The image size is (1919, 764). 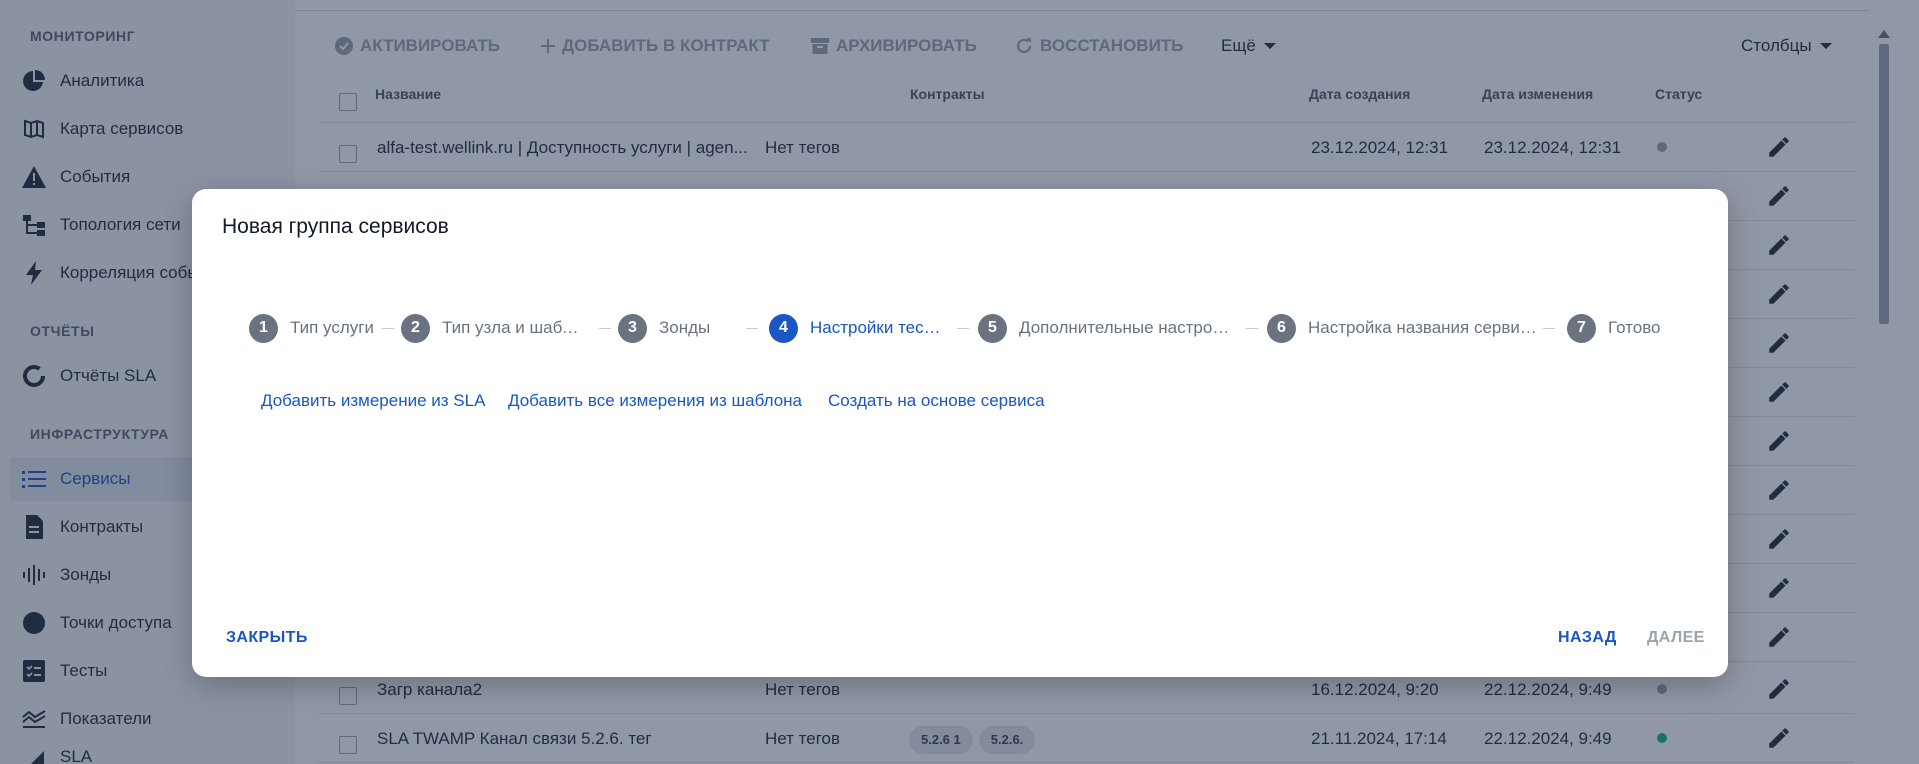 What do you see at coordinates (515, 327) in the screenshot?
I see `step-label: Тип узла и шаблона` at bounding box center [515, 327].